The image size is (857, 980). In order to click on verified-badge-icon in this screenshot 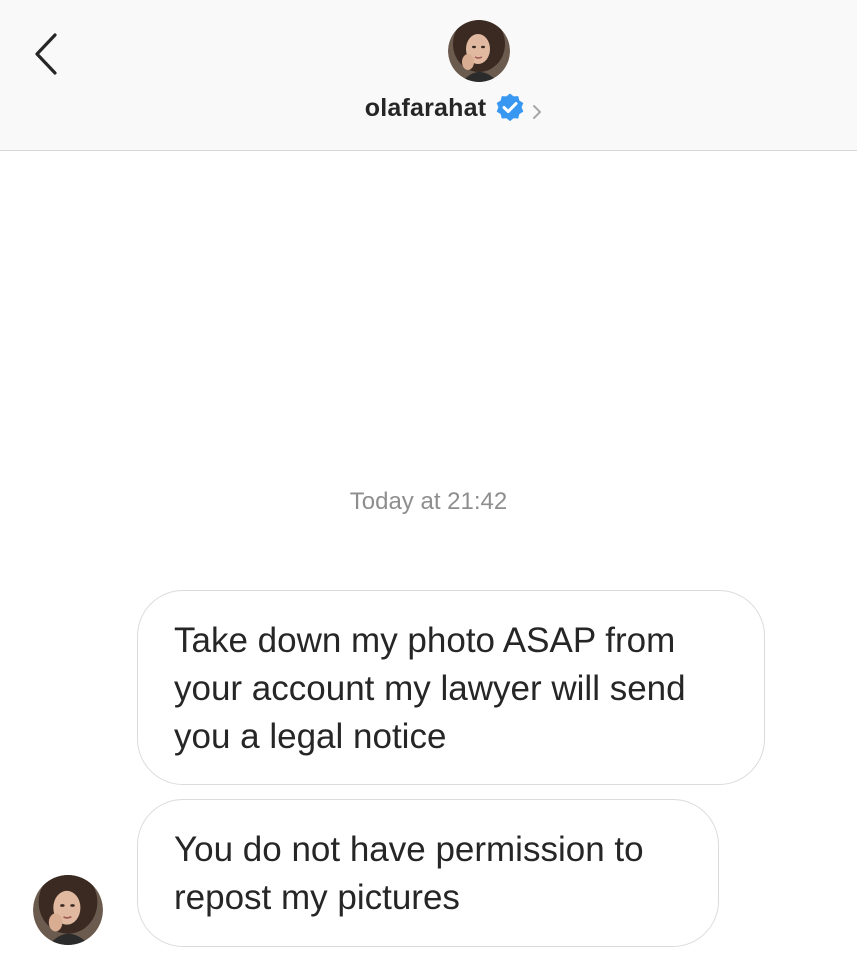, I will do `click(510, 108)`.